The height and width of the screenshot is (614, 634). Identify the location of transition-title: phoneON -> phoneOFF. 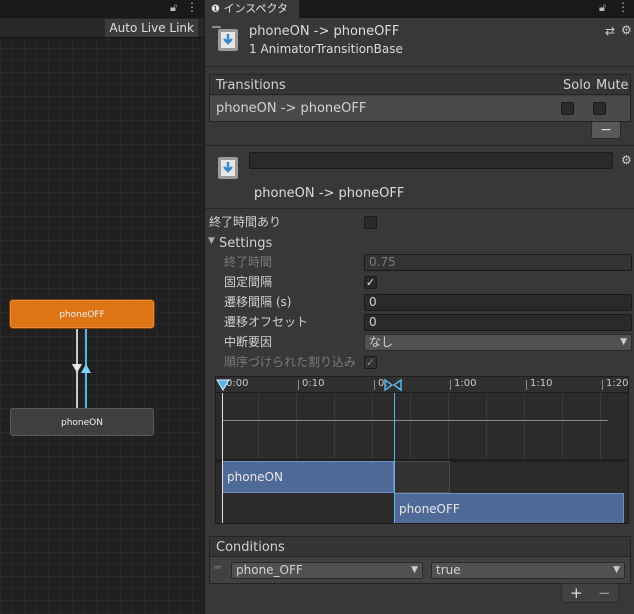
(329, 193).